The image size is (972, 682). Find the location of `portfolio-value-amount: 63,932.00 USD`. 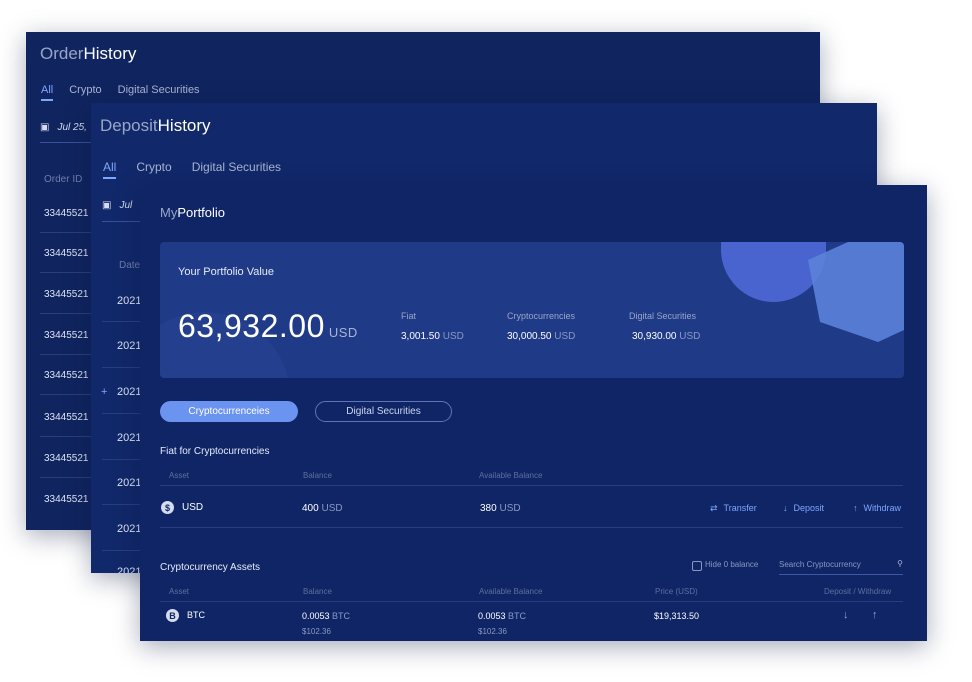

portfolio-value-amount: 63,932.00 USD is located at coordinates (268, 326).